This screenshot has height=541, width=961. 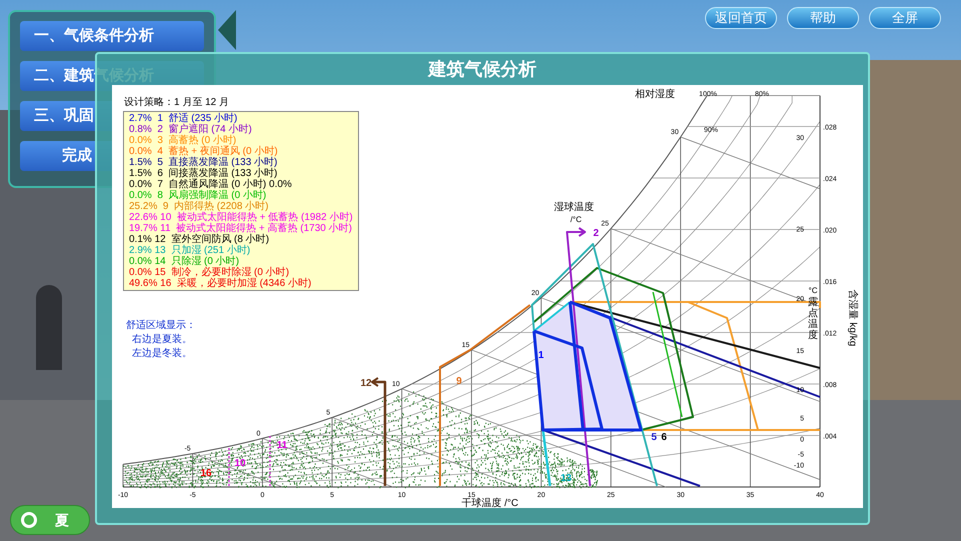 I want to click on axis-unit: /°C, so click(x=576, y=219).